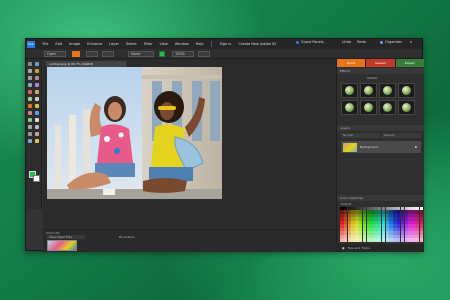 The image size is (450, 300). Describe the element at coordinates (162, 54) in the screenshot. I see `color-chip` at that location.